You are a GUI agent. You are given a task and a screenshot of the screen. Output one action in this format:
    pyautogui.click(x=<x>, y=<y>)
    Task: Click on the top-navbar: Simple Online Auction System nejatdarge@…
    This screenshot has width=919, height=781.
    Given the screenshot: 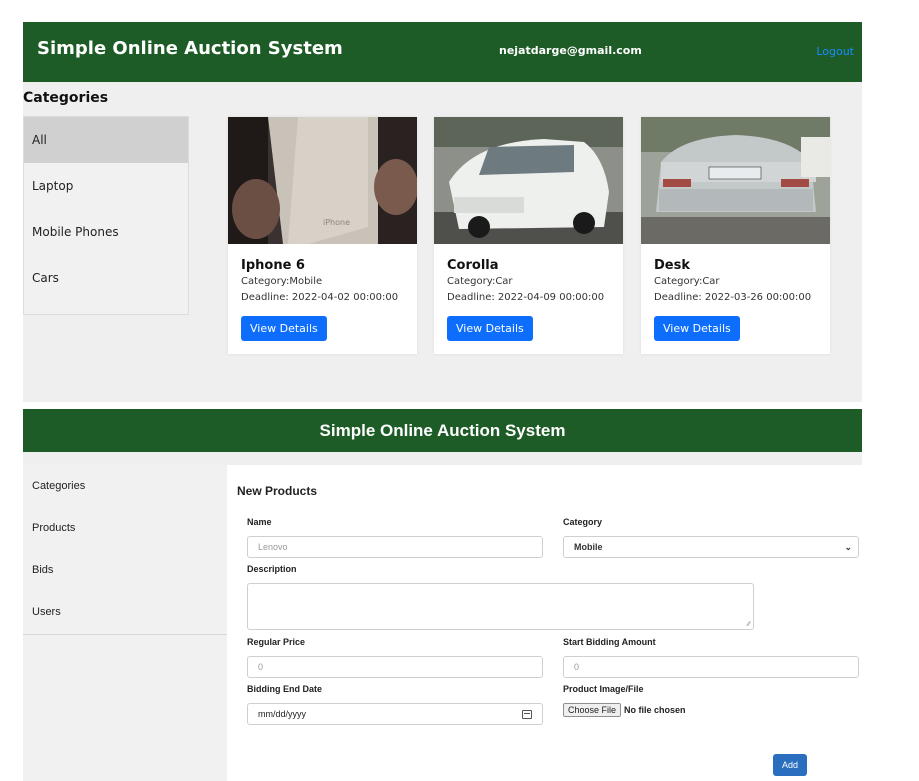 What is the action you would take?
    pyautogui.click(x=442, y=52)
    